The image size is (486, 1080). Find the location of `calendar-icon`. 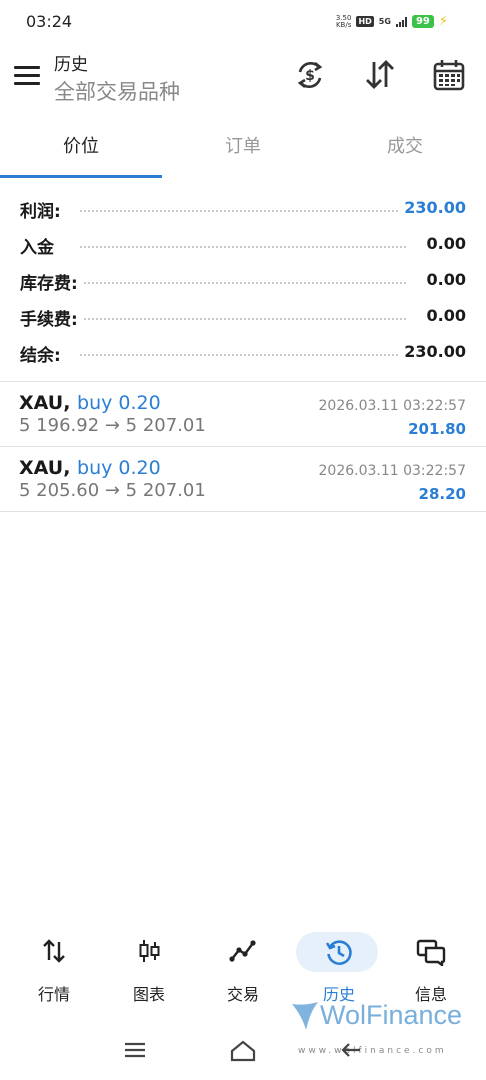

calendar-icon is located at coordinates (449, 75).